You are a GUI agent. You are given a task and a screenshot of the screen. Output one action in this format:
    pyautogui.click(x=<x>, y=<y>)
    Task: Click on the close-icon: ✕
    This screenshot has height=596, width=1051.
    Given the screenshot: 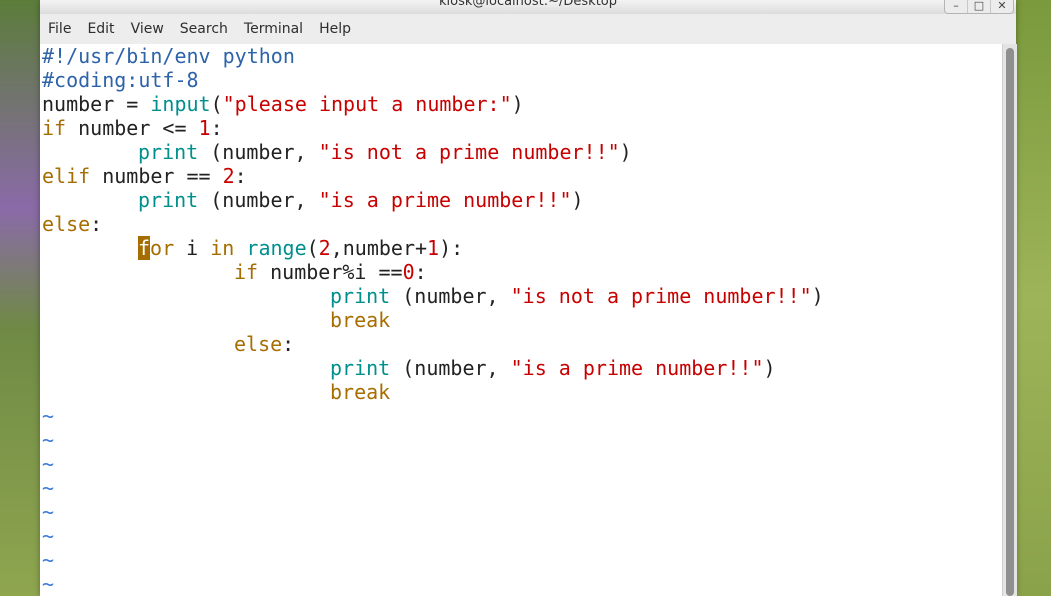 What is the action you would take?
    pyautogui.click(x=1001, y=6)
    